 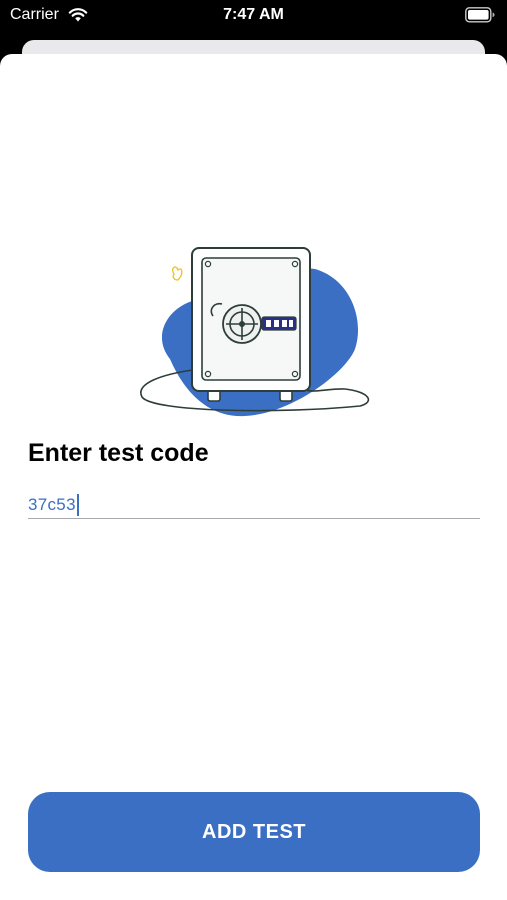 I want to click on page-title: Enter test code, so click(x=118, y=453).